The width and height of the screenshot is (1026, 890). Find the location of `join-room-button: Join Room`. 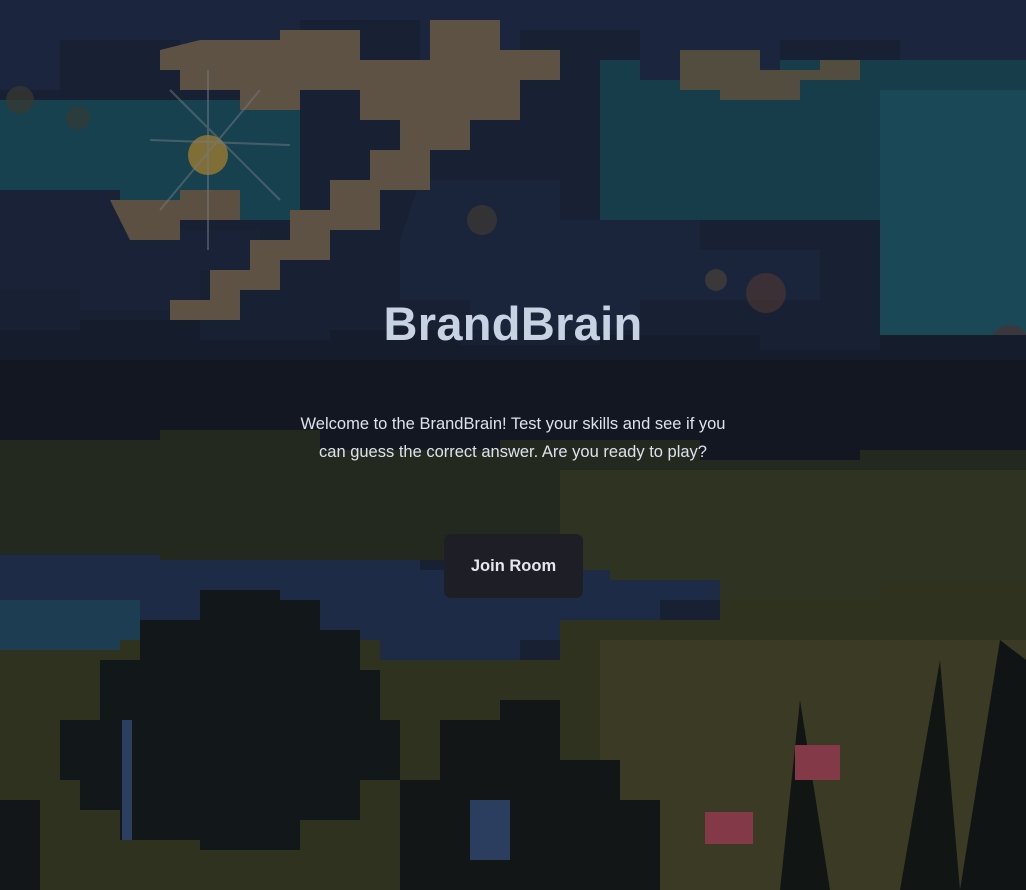

join-room-button: Join Room is located at coordinates (513, 566).